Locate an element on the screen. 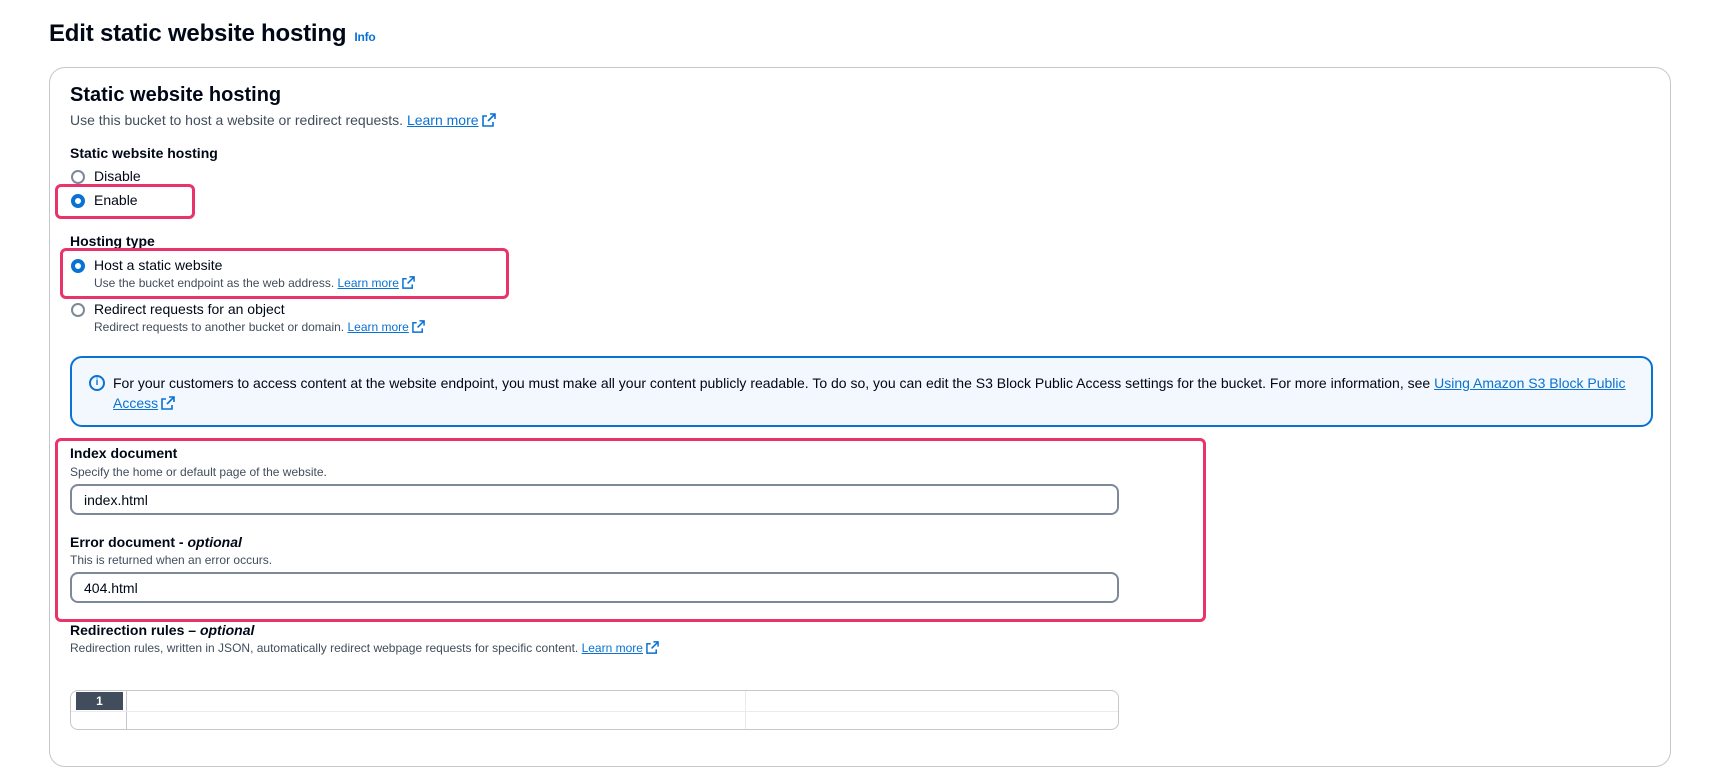 This screenshot has height=767, width=1709. editor-column-divider is located at coordinates (745, 710).